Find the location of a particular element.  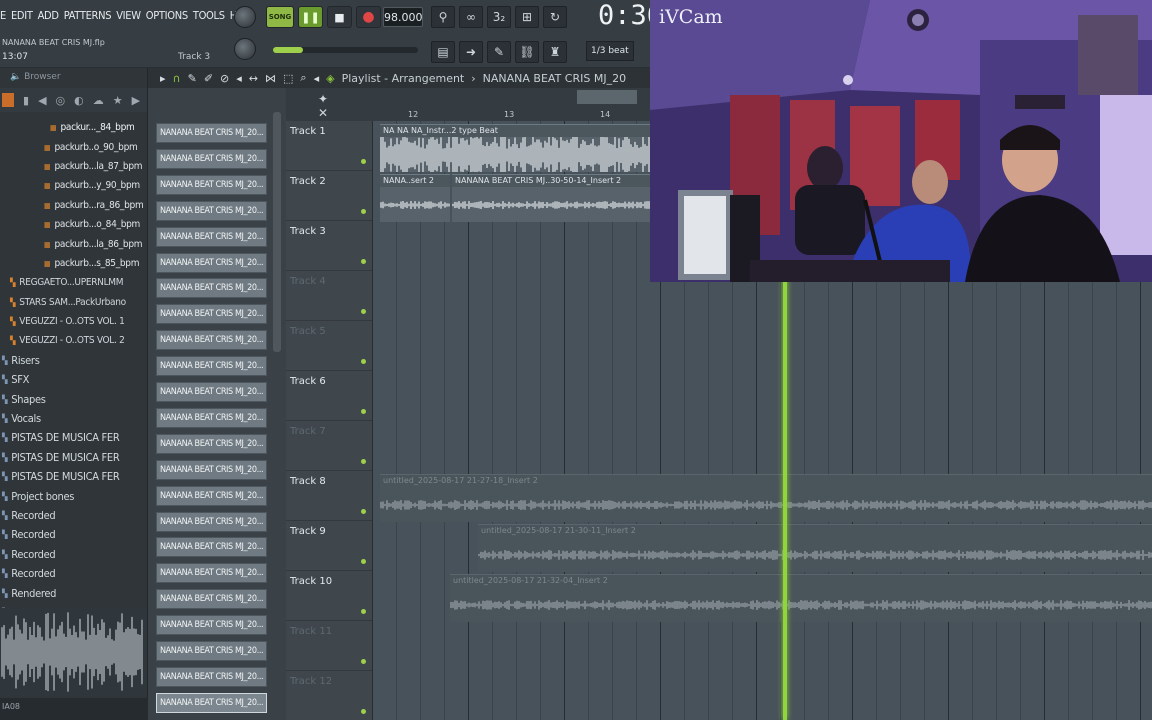

back-icon: ◀ is located at coordinates (42, 100).